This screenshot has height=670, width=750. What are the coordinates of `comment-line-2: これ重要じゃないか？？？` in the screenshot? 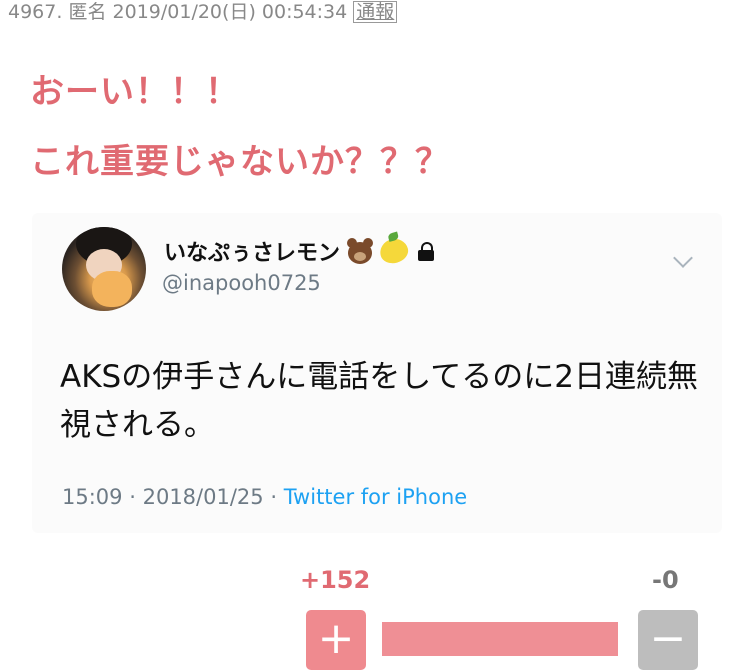 It's located at (240, 162).